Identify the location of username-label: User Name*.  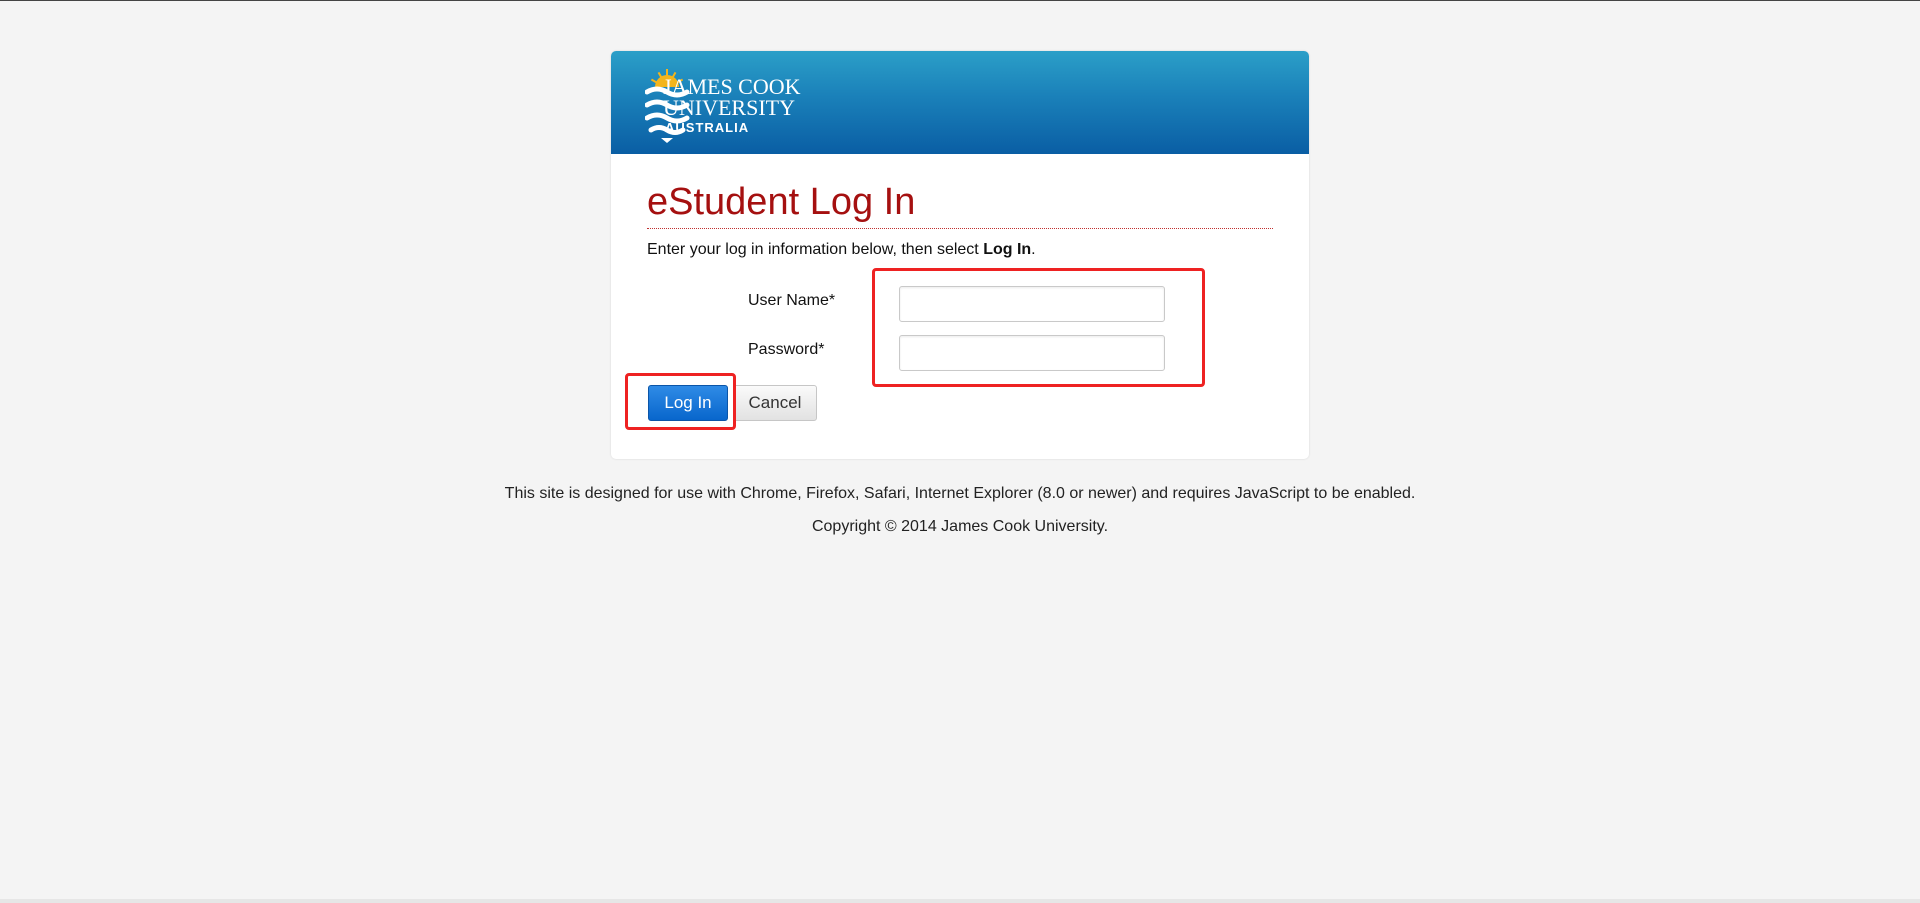
(792, 300).